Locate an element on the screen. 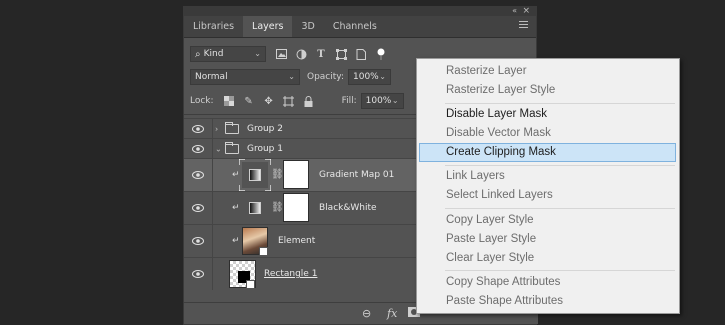 Image resolution: width=725 pixels, height=325 pixels. adjustment-filter-icon is located at coordinates (301, 54).